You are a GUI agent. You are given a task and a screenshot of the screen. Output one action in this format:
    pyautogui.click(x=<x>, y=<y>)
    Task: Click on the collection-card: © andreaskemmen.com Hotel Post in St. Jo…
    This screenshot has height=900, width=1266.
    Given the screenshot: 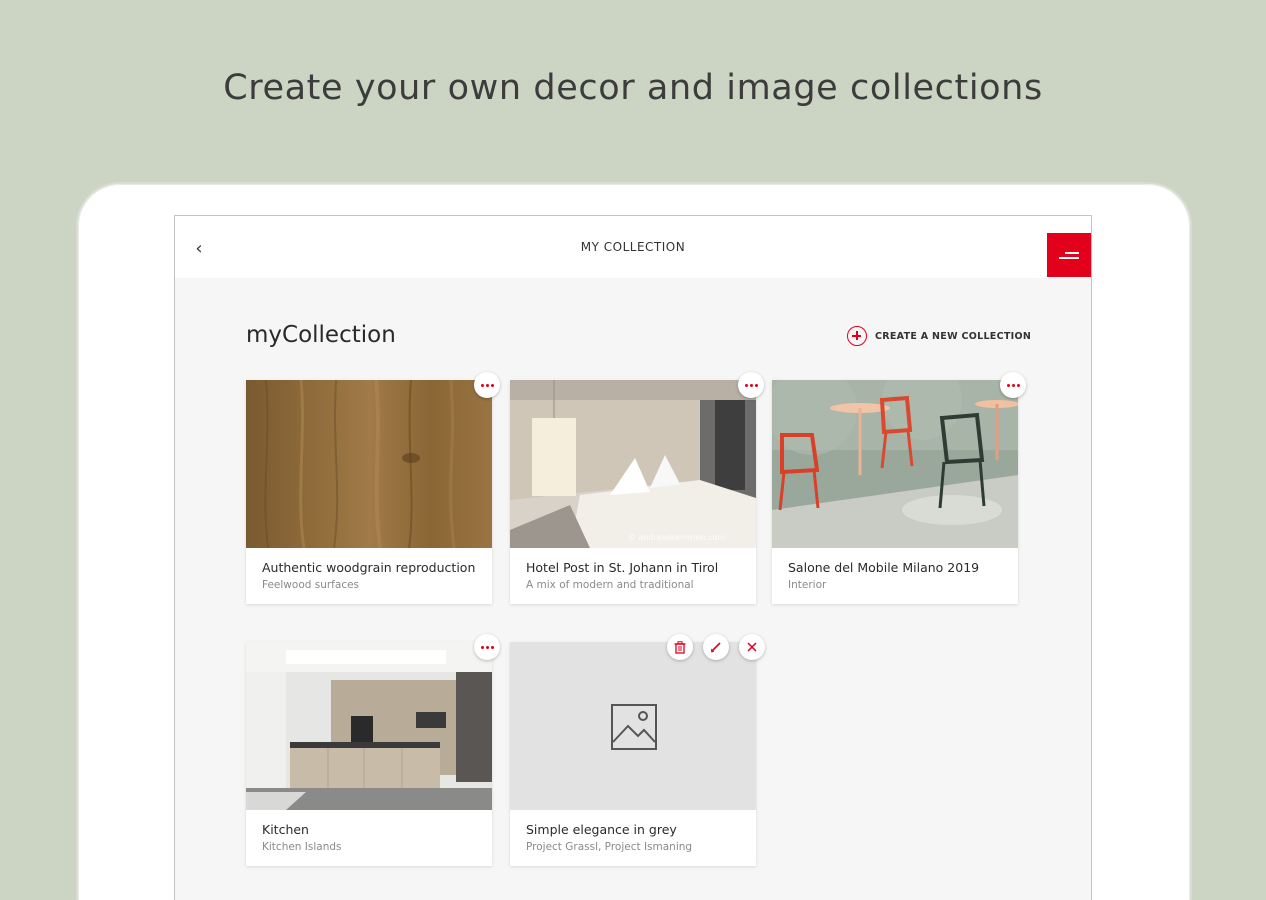 What is the action you would take?
    pyautogui.click(x=637, y=488)
    